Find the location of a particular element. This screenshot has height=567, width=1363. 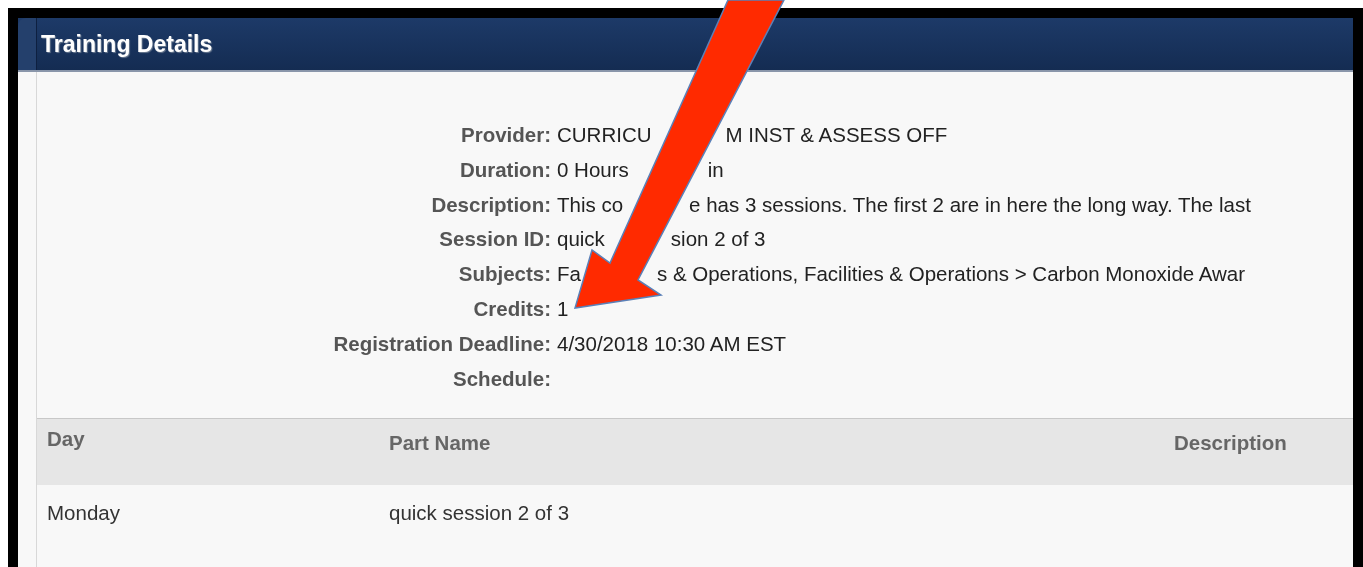

field-label: Description: is located at coordinates (490, 204).